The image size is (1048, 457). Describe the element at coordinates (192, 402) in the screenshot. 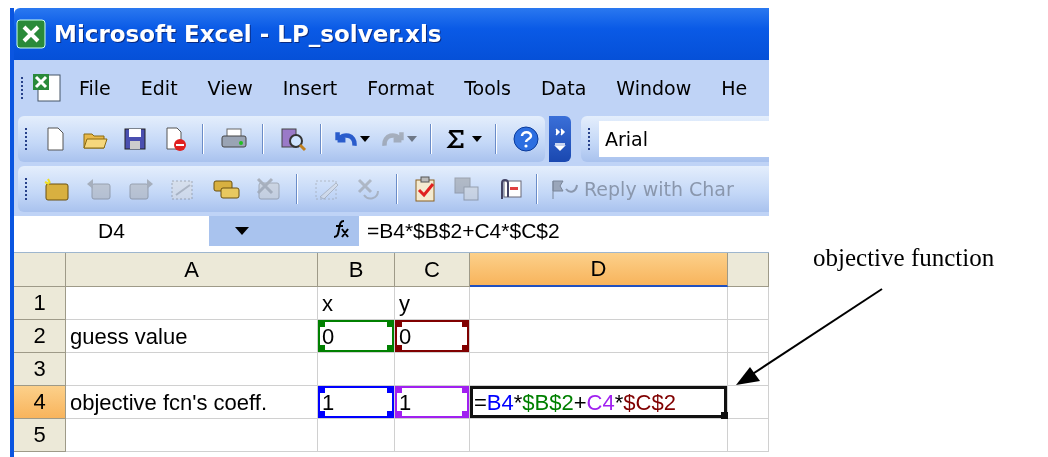

I see `table-cell: objective fcn's coeff.` at that location.